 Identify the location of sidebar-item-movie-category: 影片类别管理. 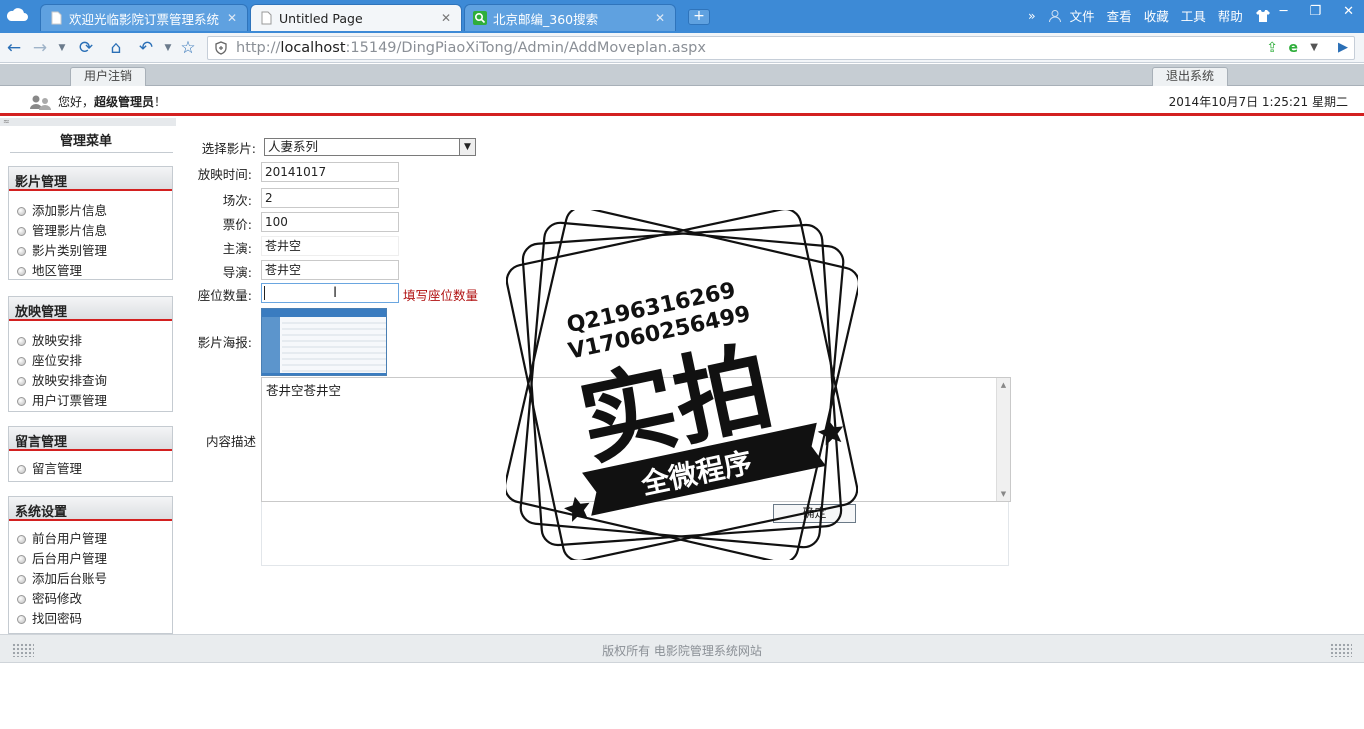
(90, 251).